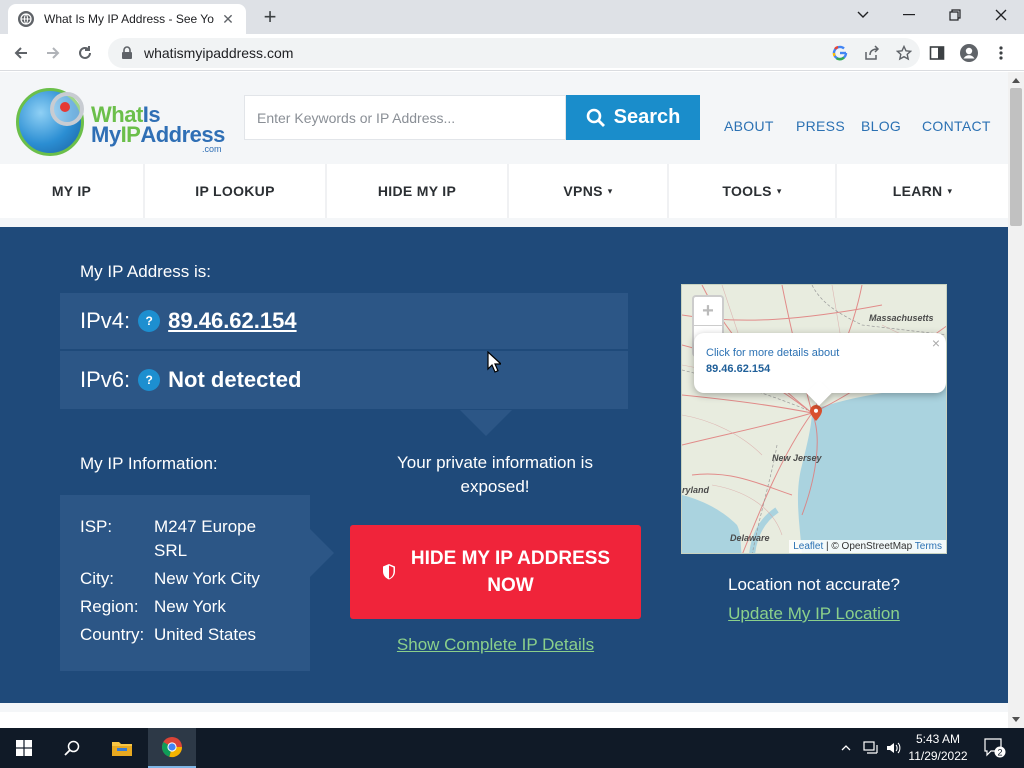 This screenshot has height=768, width=1024. I want to click on about-link: ABOUT, so click(749, 126).